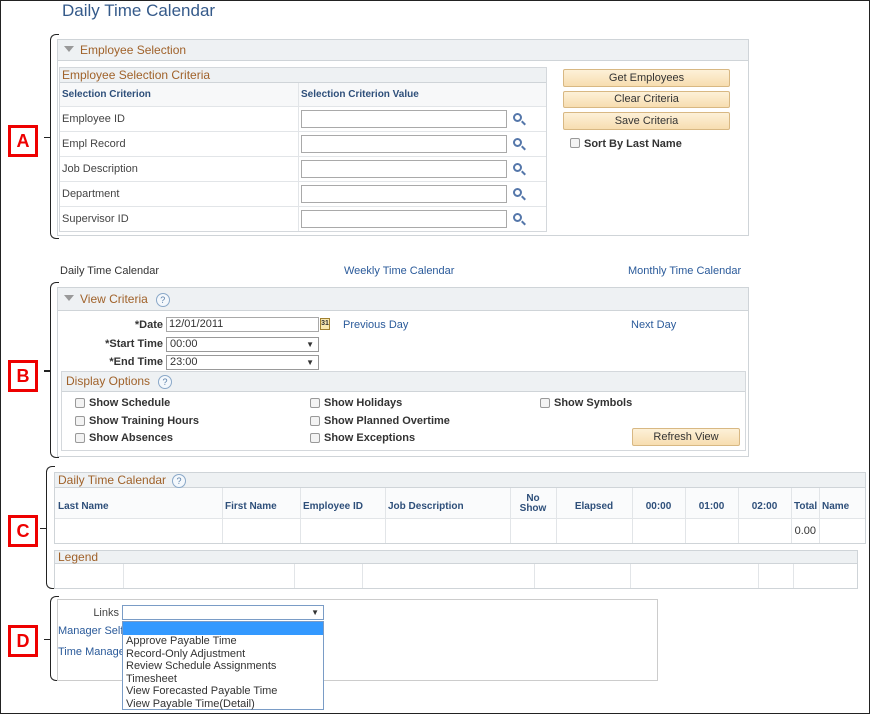 This screenshot has width=870, height=714. Describe the element at coordinates (315, 403) in the screenshot. I see `show-holidays-checkbox` at that location.